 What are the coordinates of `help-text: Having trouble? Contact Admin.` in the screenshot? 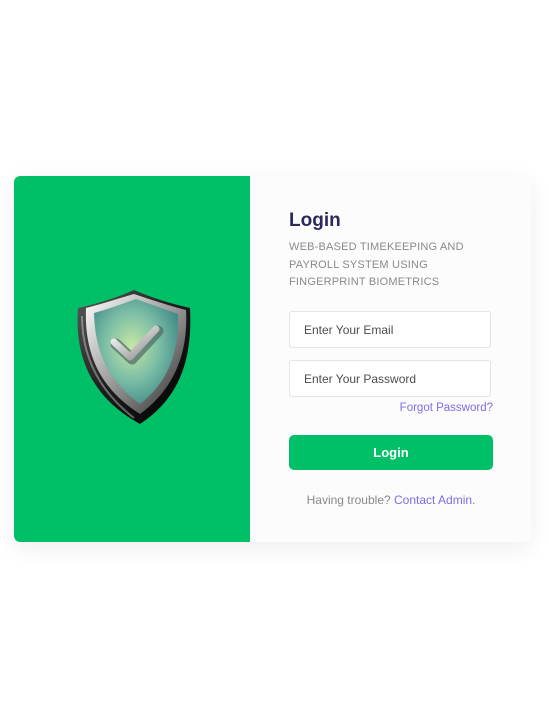 It's located at (391, 500).